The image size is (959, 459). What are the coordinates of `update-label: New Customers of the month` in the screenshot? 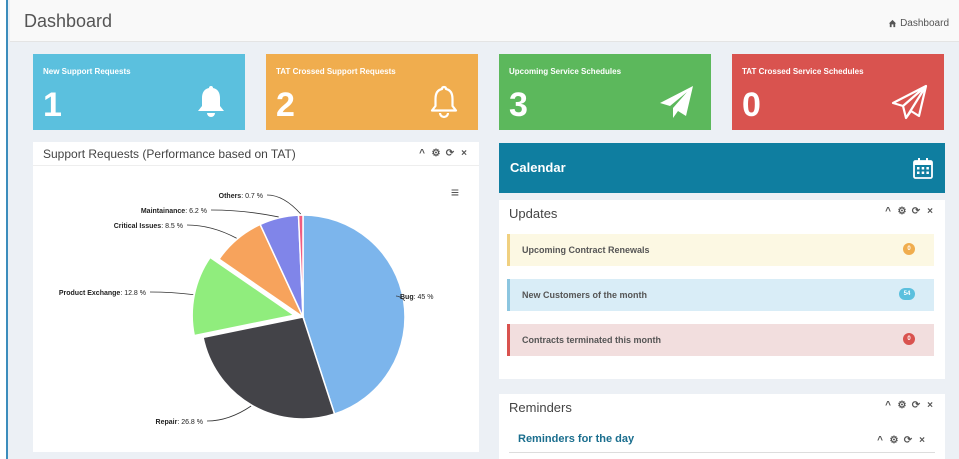 It's located at (585, 295).